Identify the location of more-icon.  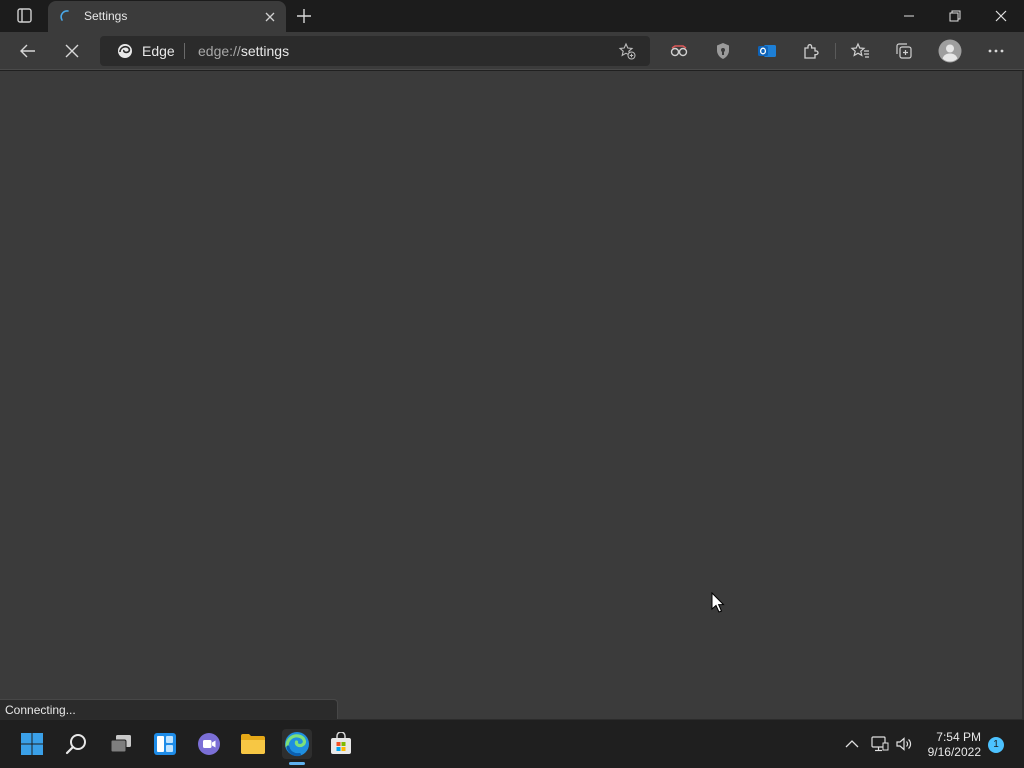
(996, 51).